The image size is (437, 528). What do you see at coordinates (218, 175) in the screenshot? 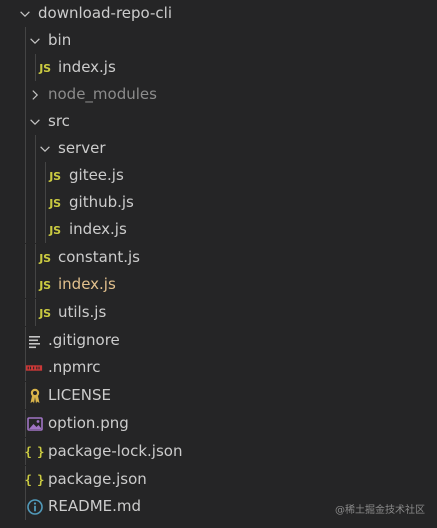
I see `tree-file-gitee-js: JS gitee.js` at bounding box center [218, 175].